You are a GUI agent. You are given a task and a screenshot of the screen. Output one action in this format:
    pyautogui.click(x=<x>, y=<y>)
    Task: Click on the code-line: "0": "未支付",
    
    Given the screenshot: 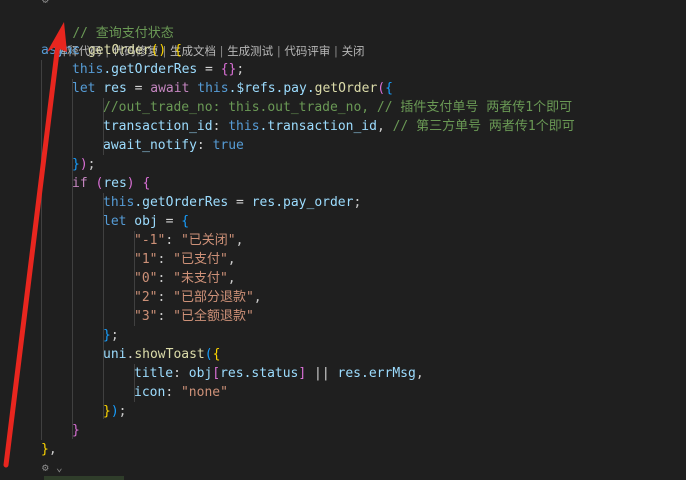 What is the action you would take?
    pyautogui.click(x=185, y=278)
    